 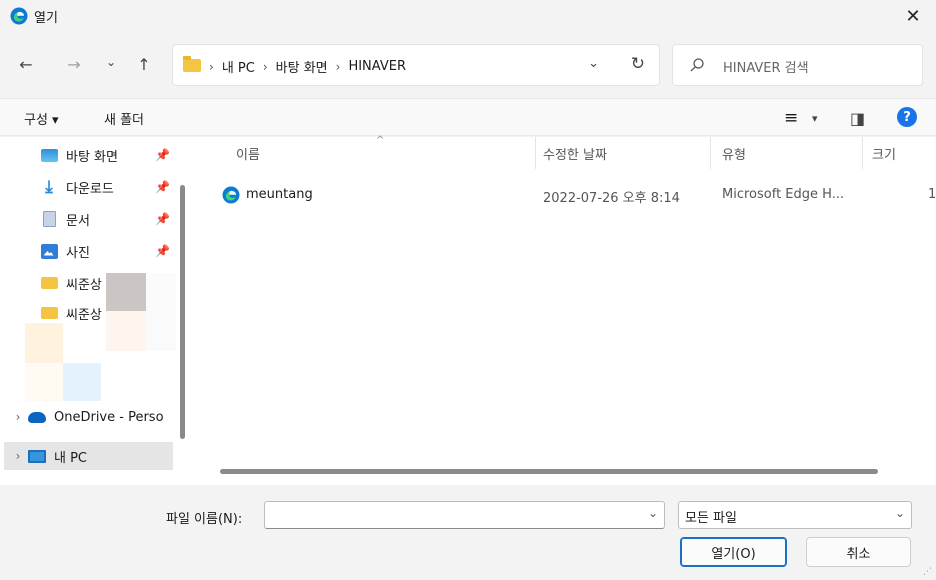 I want to click on sidebar-item-documents: 문서 📌, so click(x=89, y=219).